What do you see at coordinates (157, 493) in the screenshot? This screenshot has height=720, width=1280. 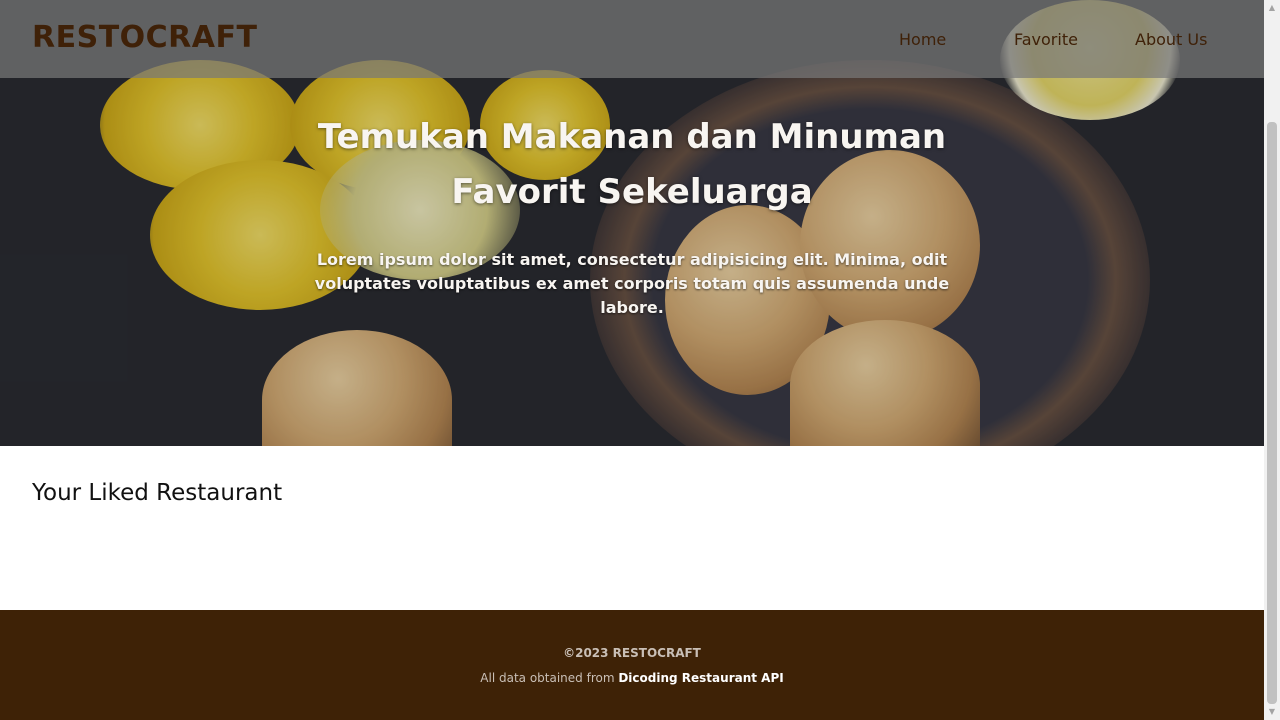 I see `section-title: Your Liked Restaurant` at bounding box center [157, 493].